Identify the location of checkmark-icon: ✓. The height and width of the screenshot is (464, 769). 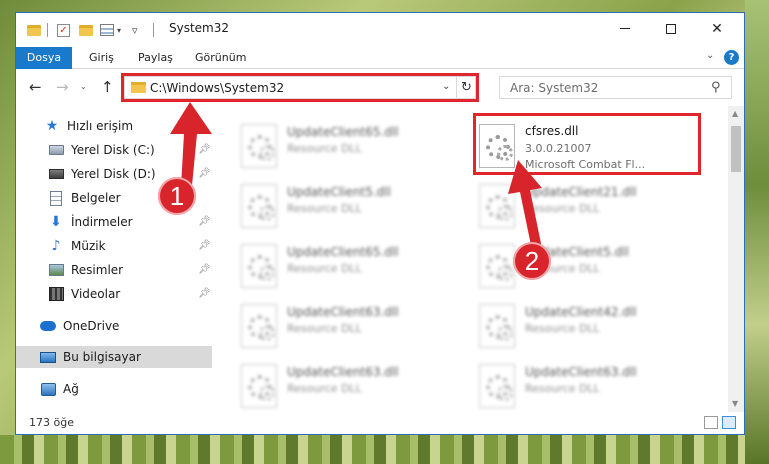
(63, 30).